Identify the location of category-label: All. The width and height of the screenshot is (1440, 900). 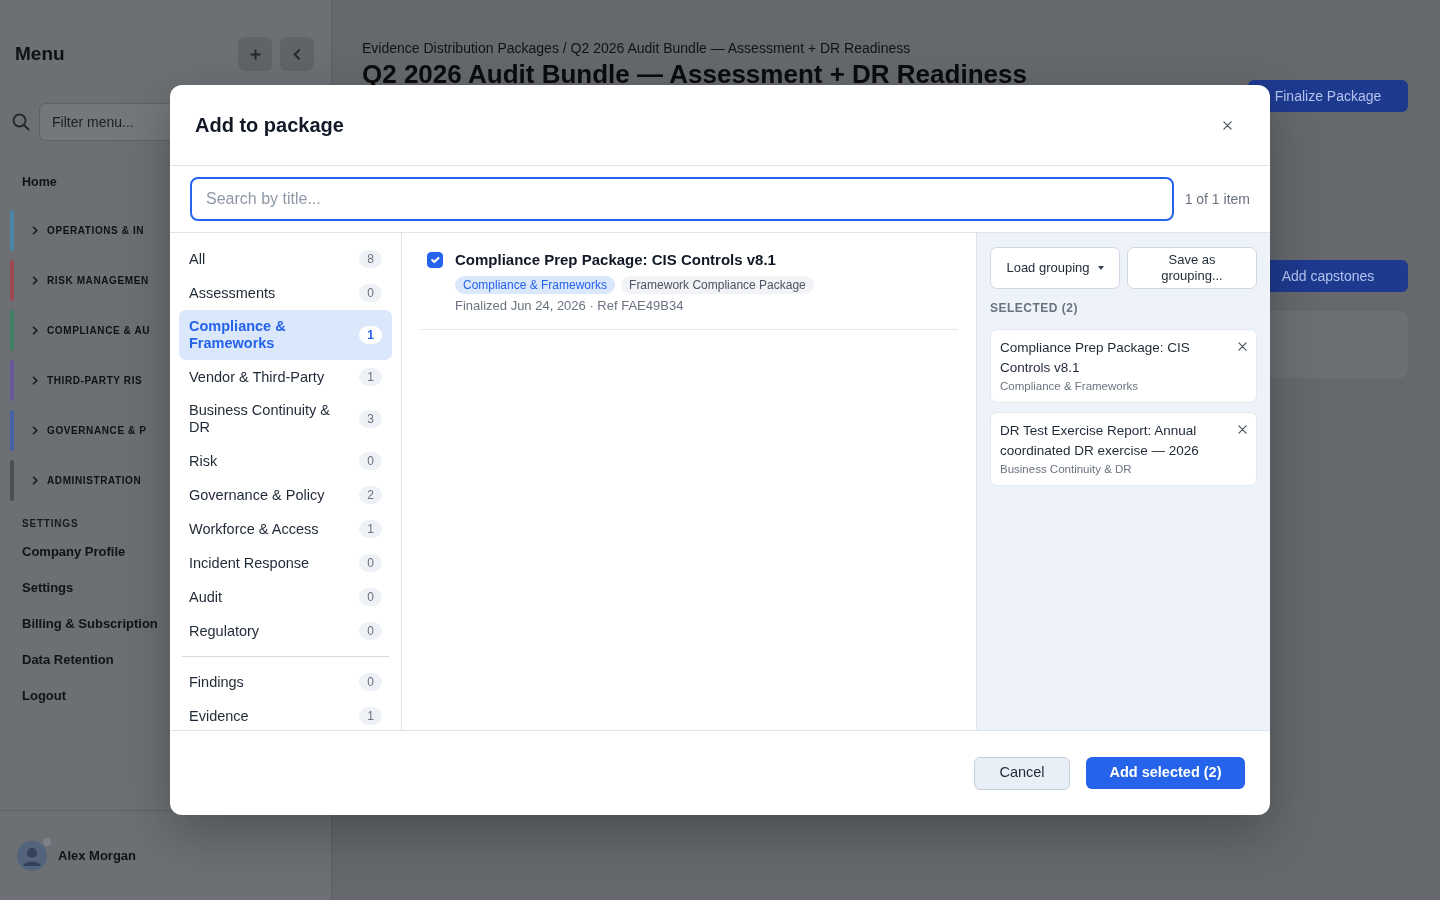
(197, 259).